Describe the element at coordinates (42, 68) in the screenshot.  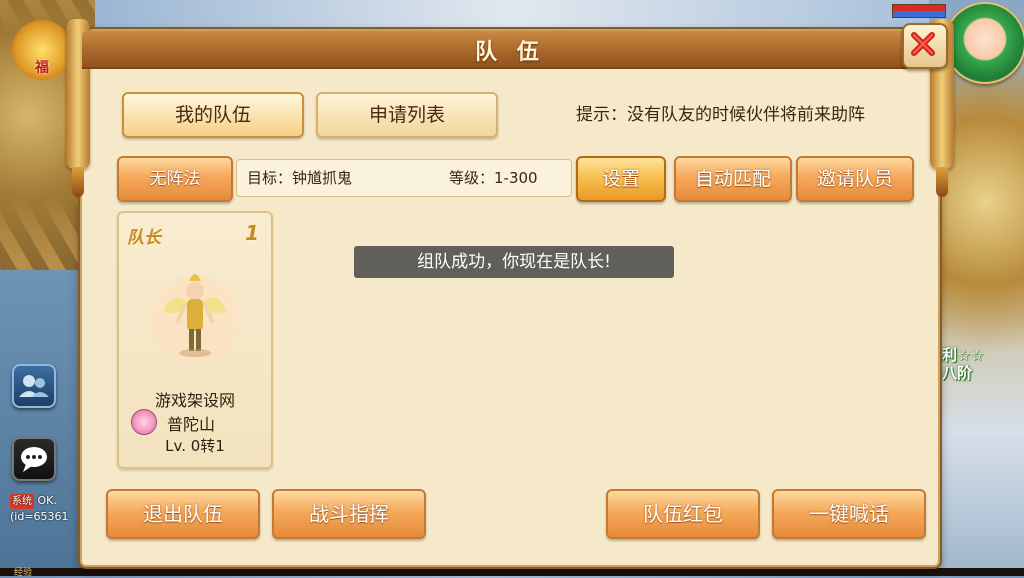
I see `fortune-badge-label: 福` at that location.